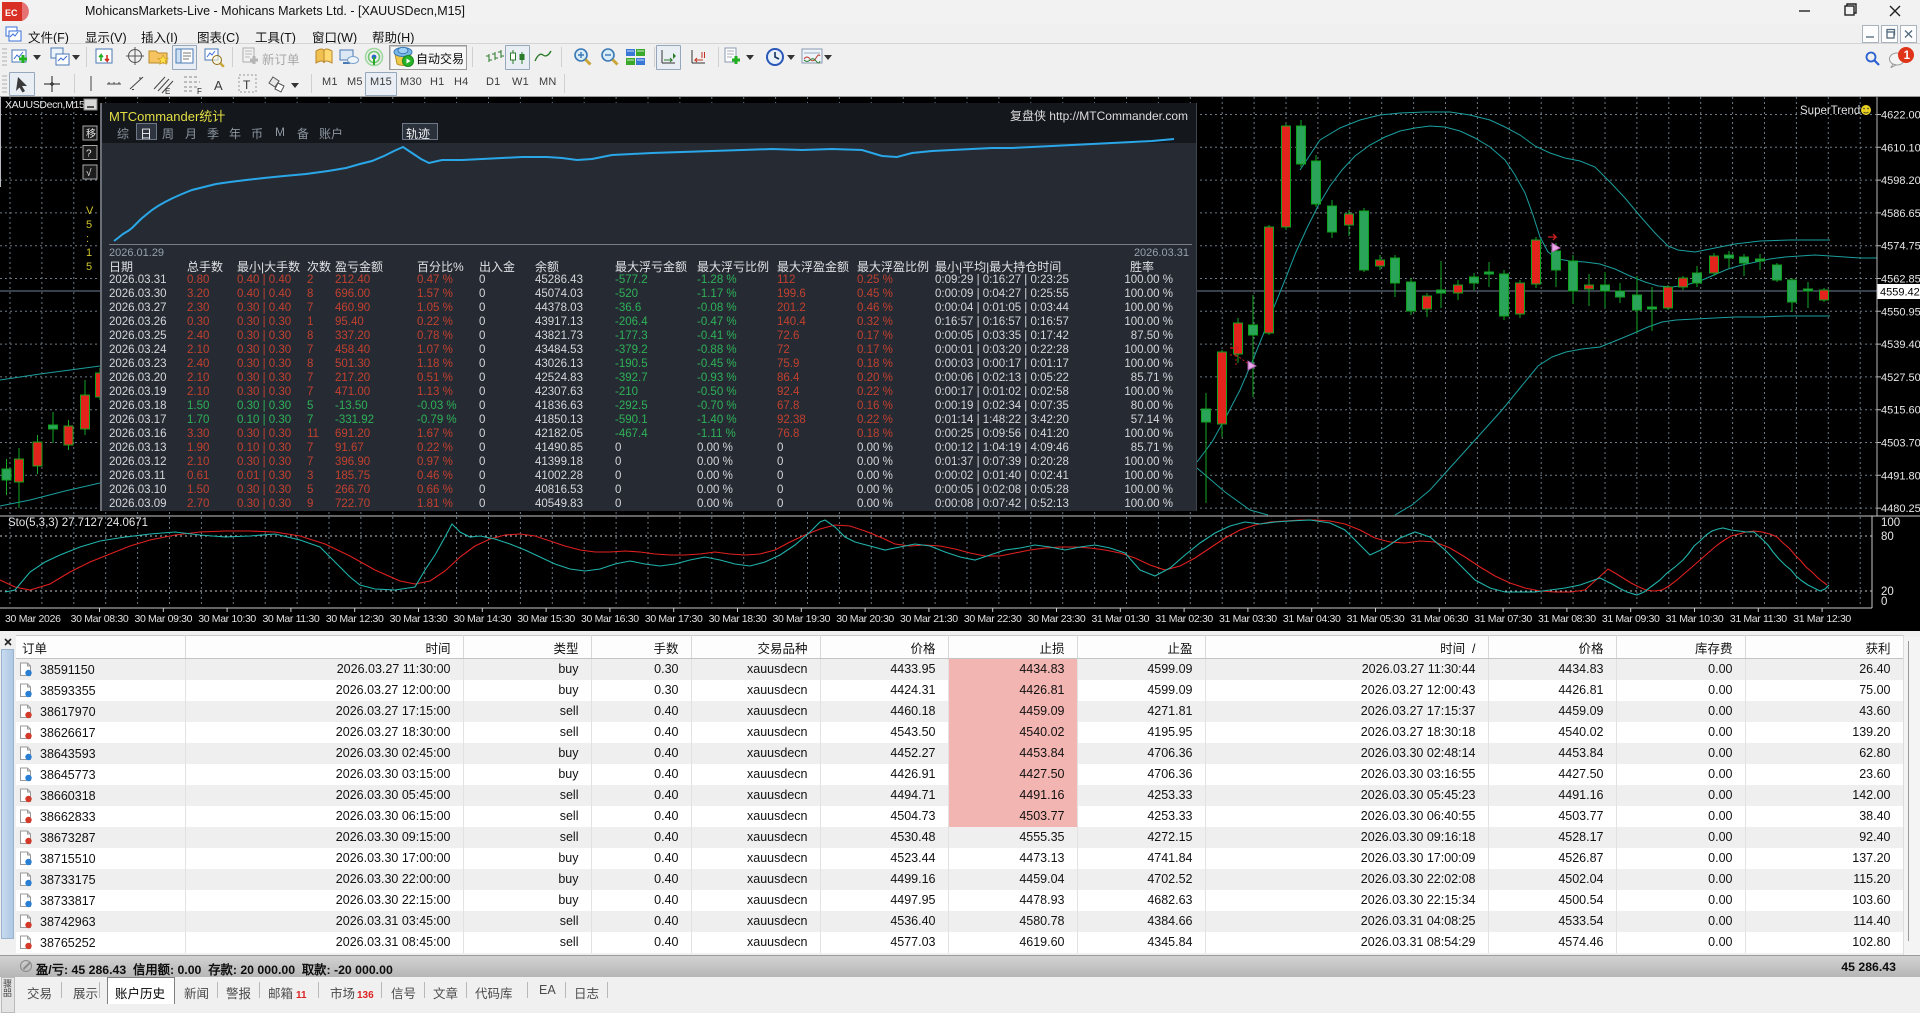 The height and width of the screenshot is (1013, 1920). What do you see at coordinates (90, 211) in the screenshot?
I see `svg-text: V` at bounding box center [90, 211].